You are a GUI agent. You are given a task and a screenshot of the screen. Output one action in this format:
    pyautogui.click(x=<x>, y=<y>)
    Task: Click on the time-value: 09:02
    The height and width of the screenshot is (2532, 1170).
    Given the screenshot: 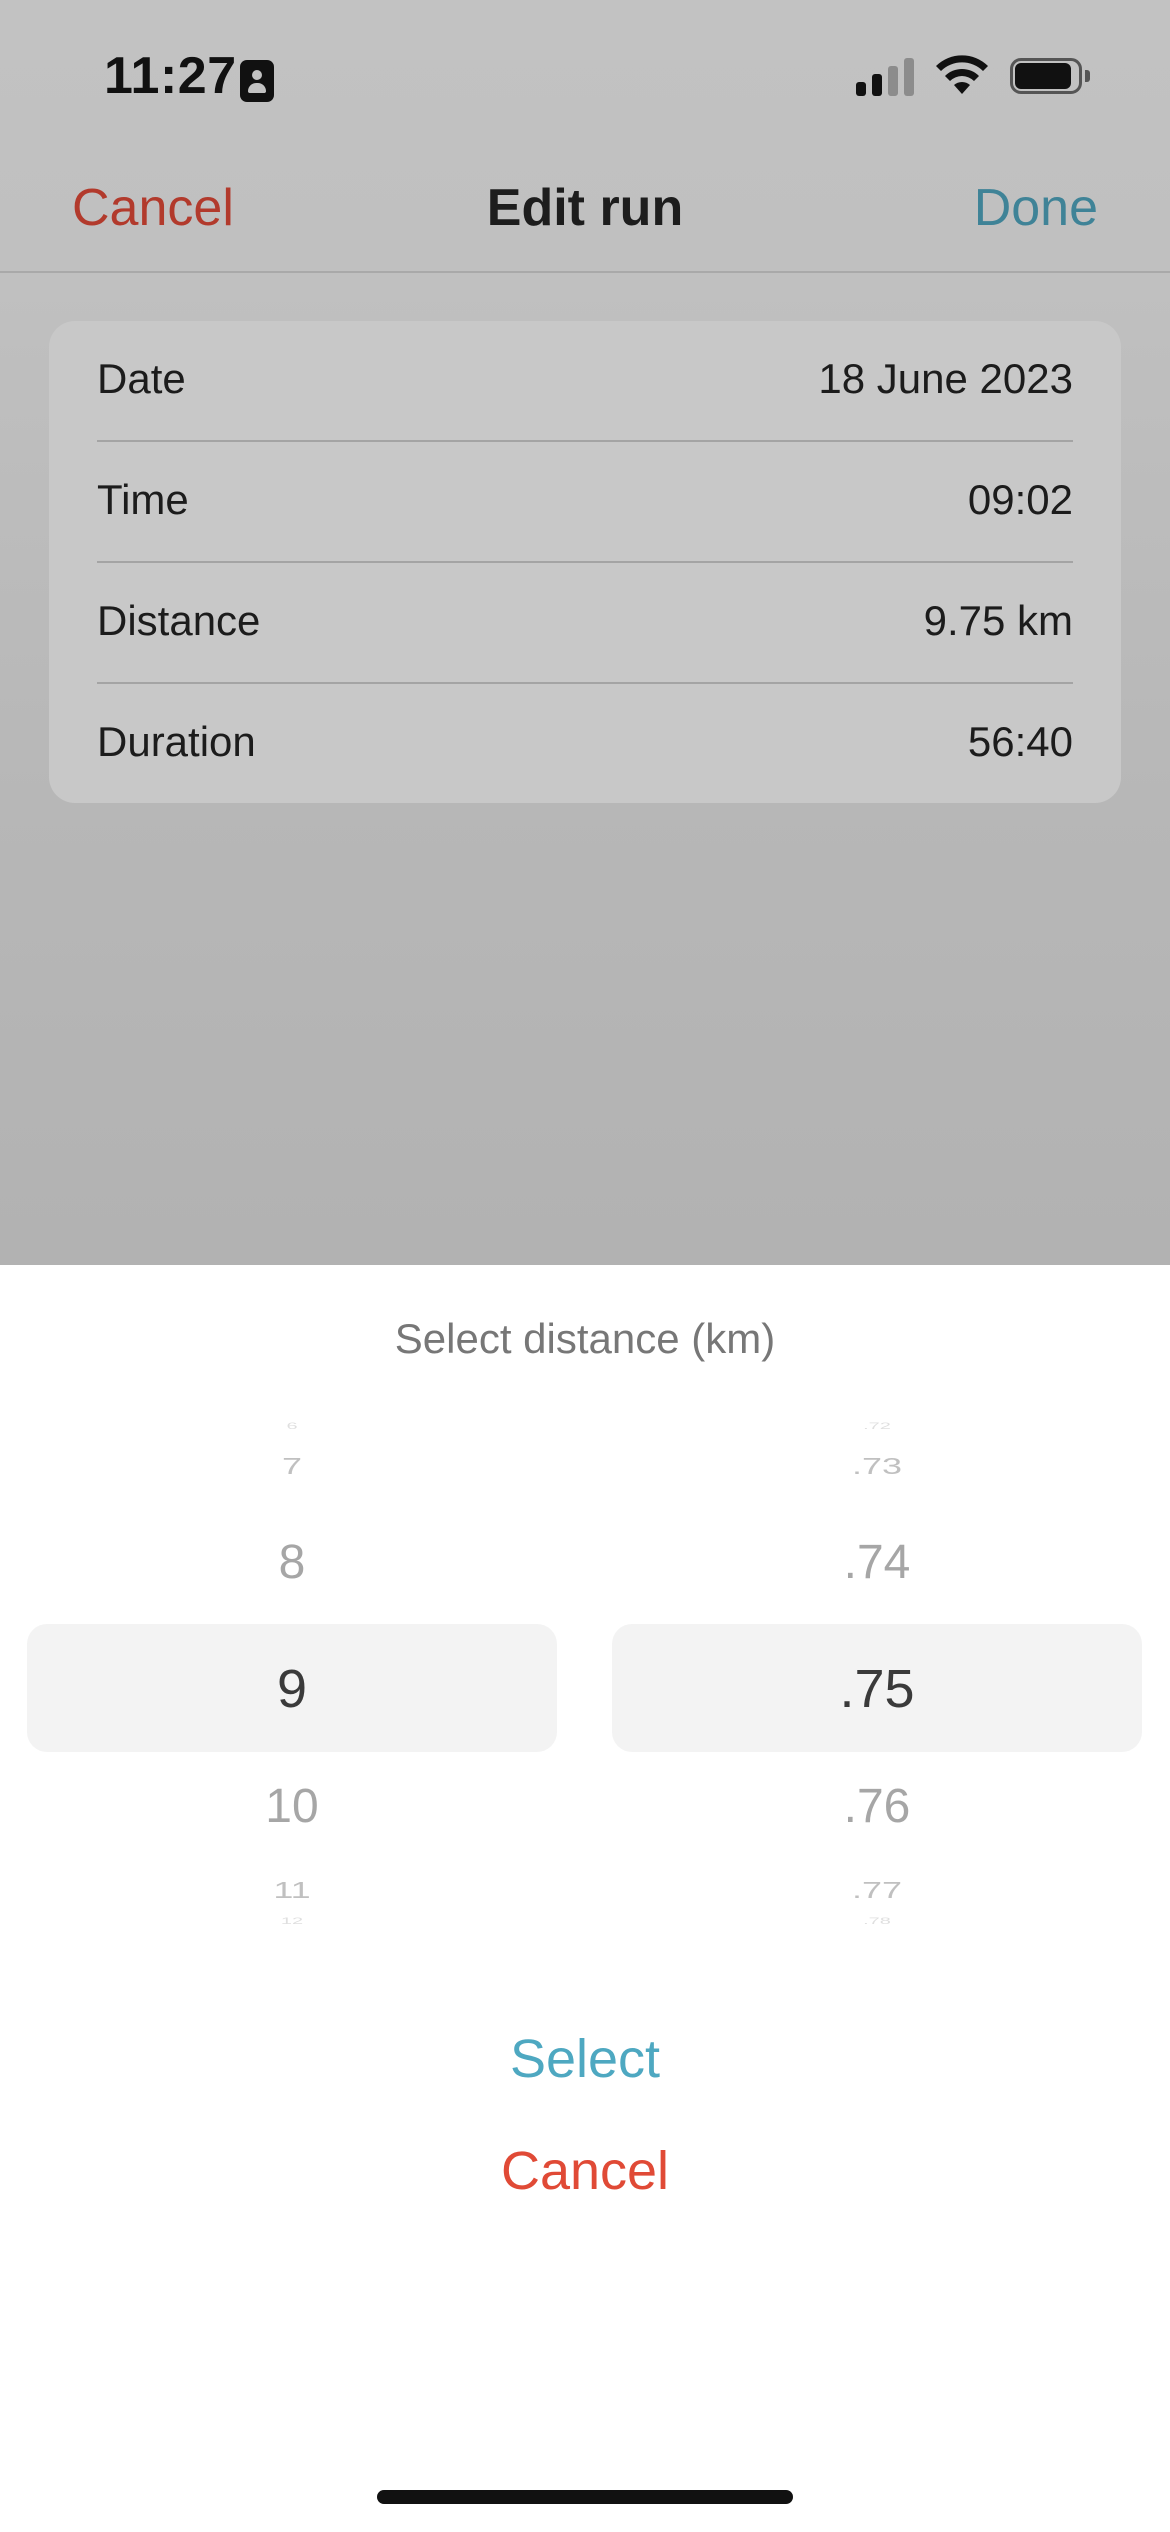 What is the action you would take?
    pyautogui.click(x=1020, y=499)
    